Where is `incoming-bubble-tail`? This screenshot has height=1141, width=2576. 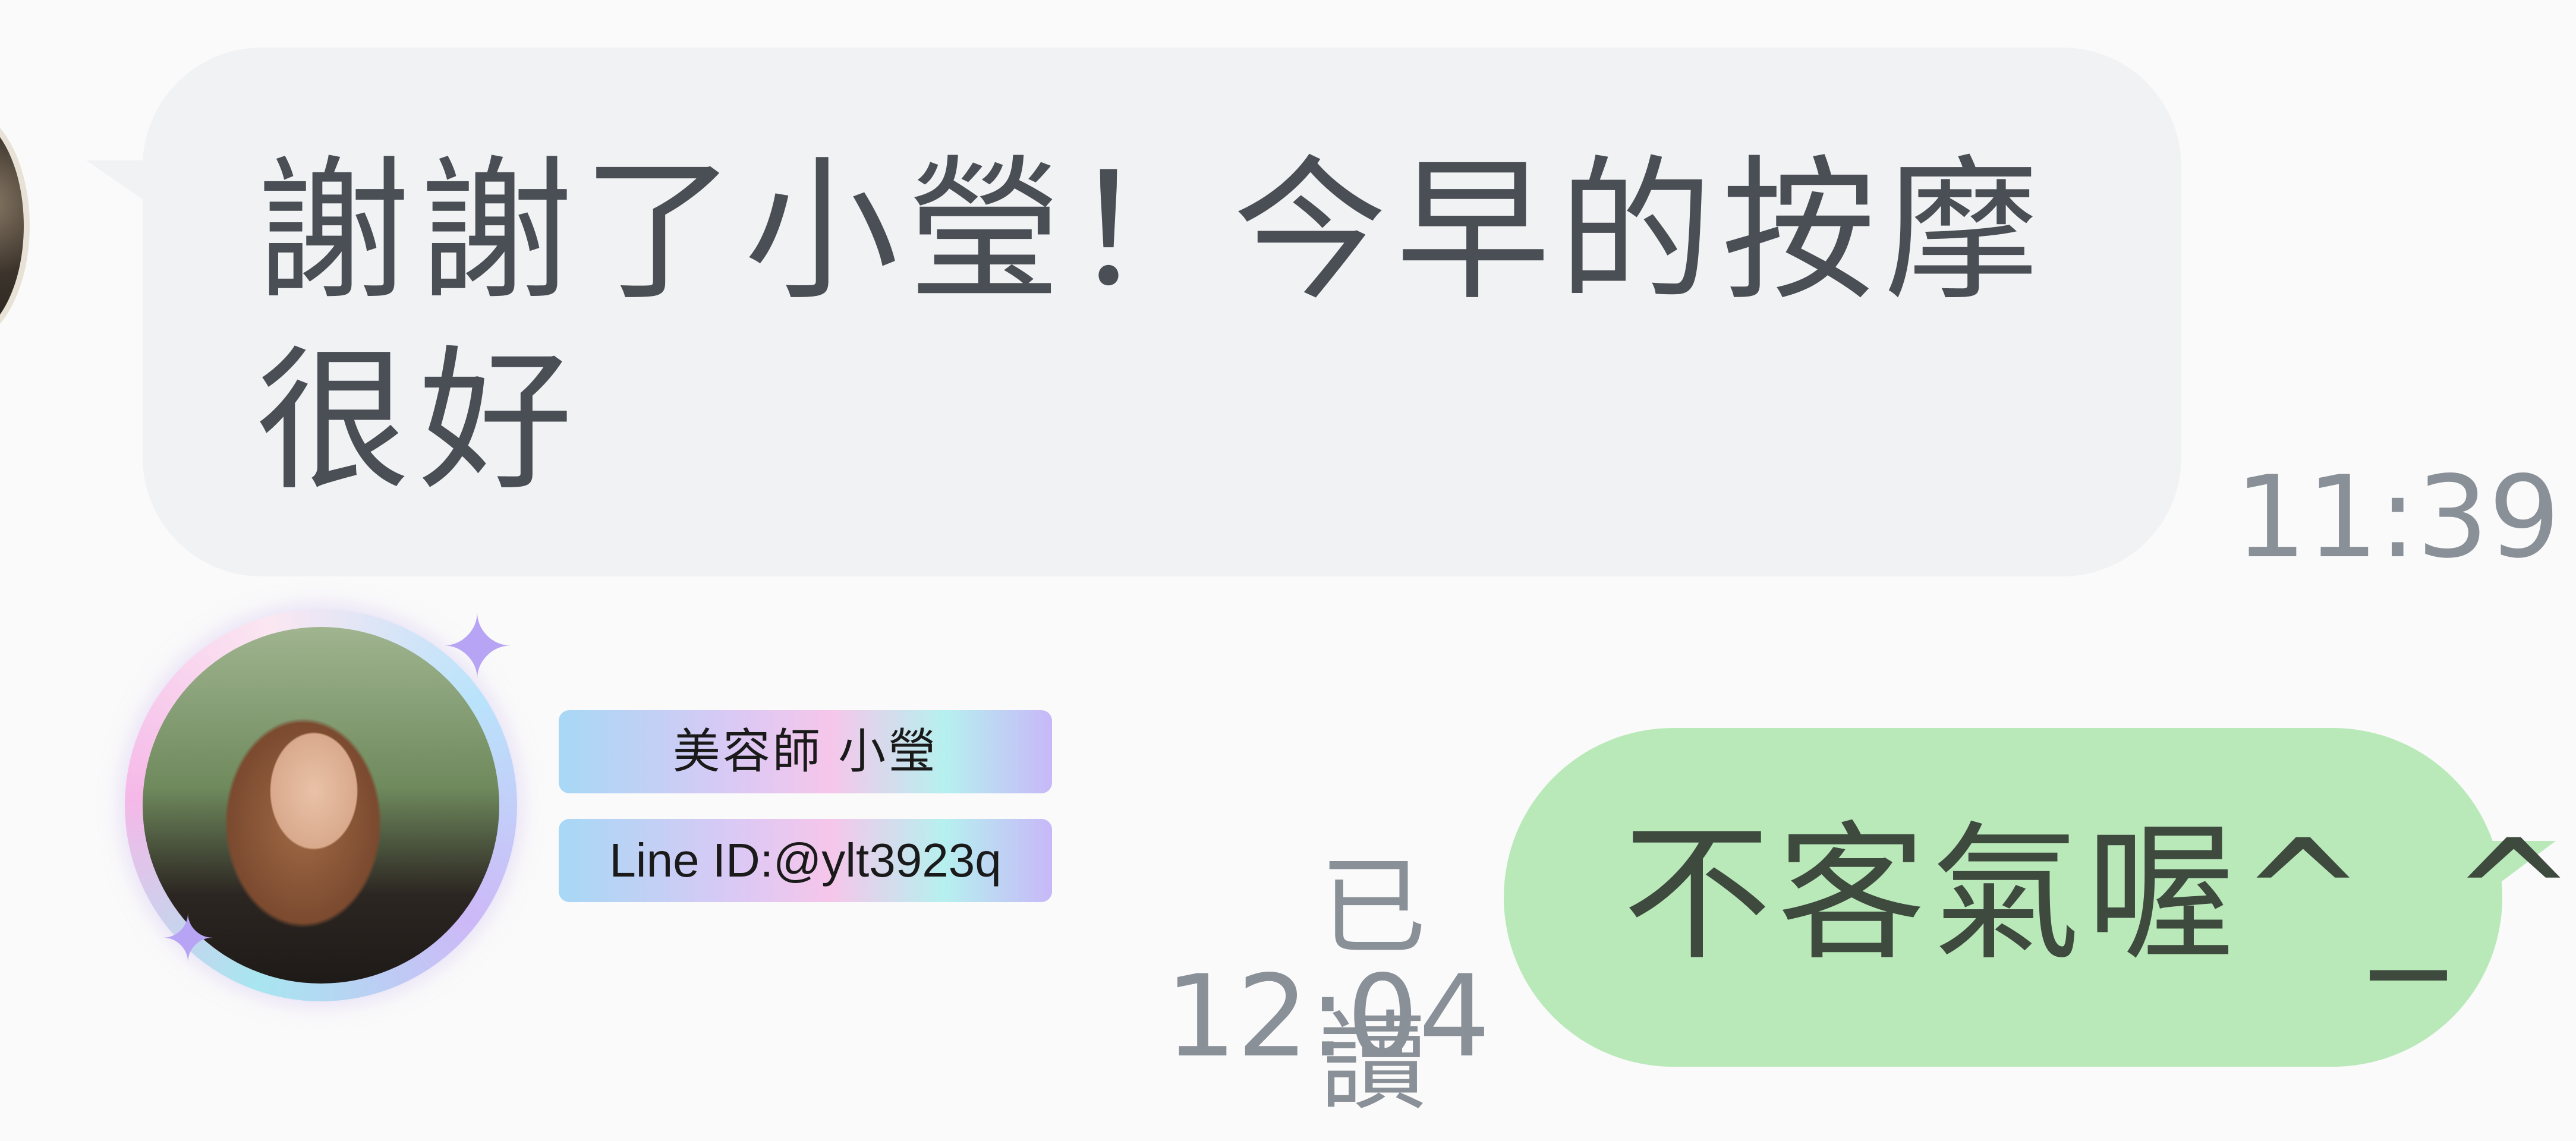
incoming-bubble-tail is located at coordinates (133, 193).